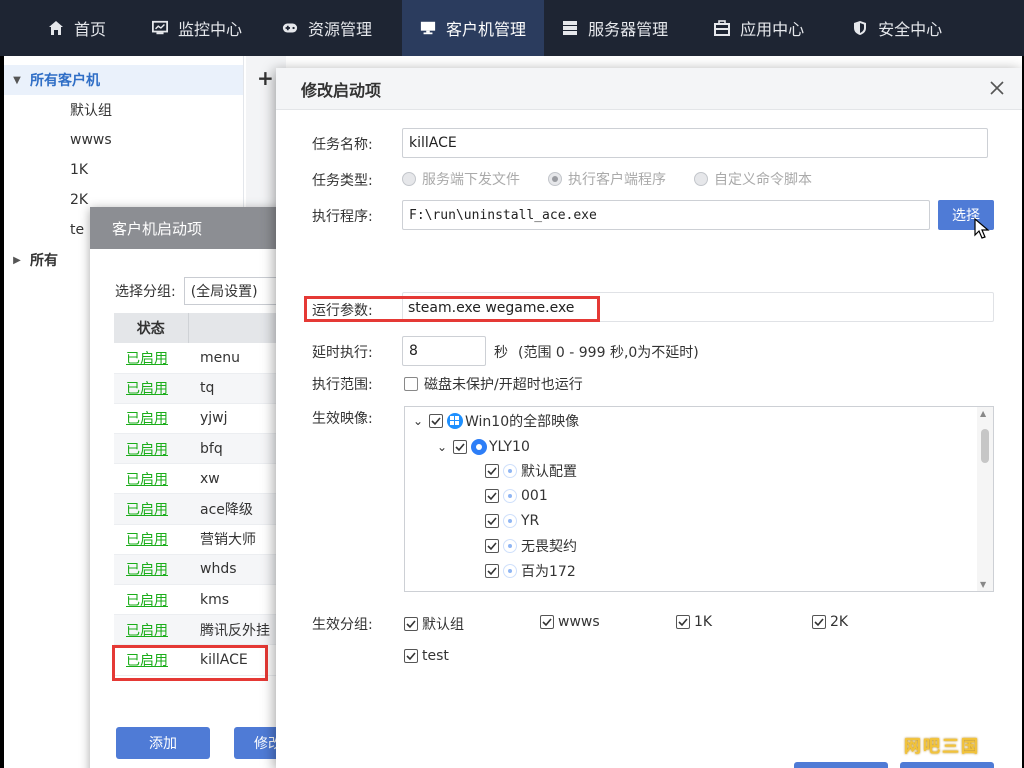  I want to click on monitor-chart-icon, so click(160, 28).